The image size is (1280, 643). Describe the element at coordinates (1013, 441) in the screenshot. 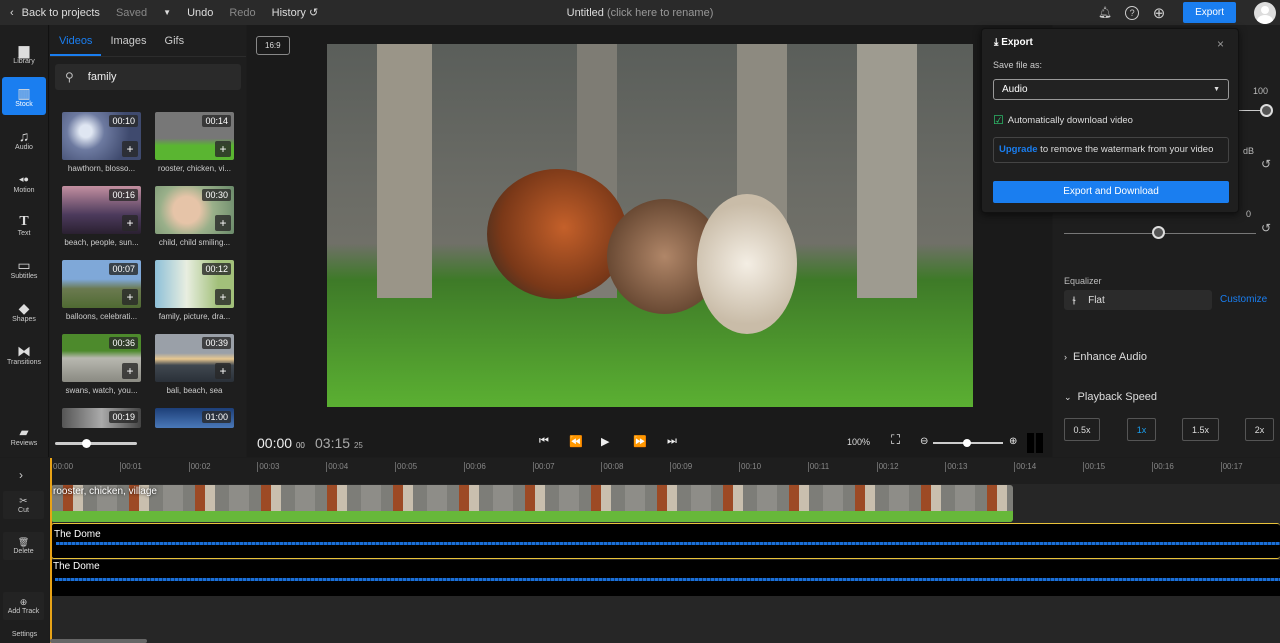

I see `zoom-in-icon: ⊕` at that location.